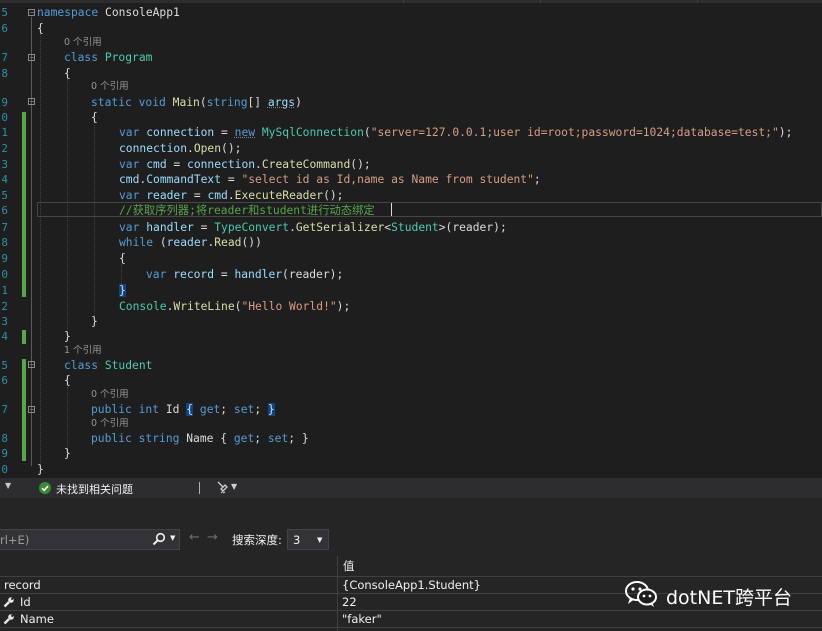  Describe the element at coordinates (8, 485) in the screenshot. I see `zoom-dropdown-icon: ▼` at that location.